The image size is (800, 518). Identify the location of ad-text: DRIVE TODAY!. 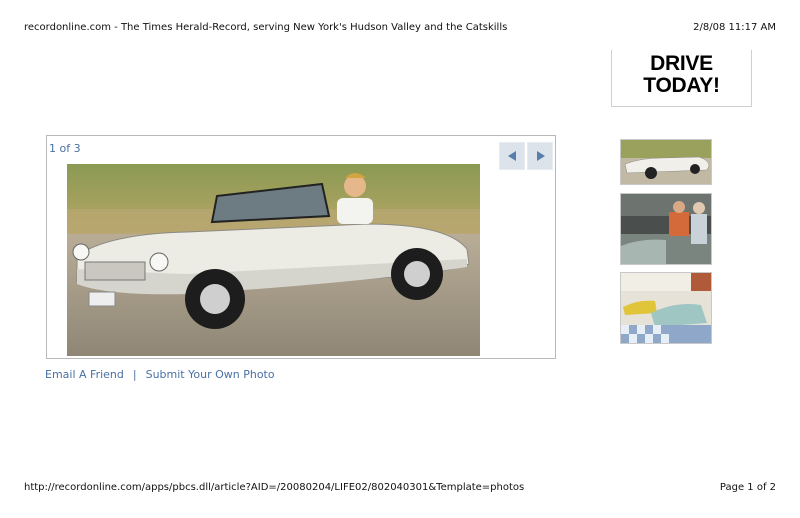
(681, 74).